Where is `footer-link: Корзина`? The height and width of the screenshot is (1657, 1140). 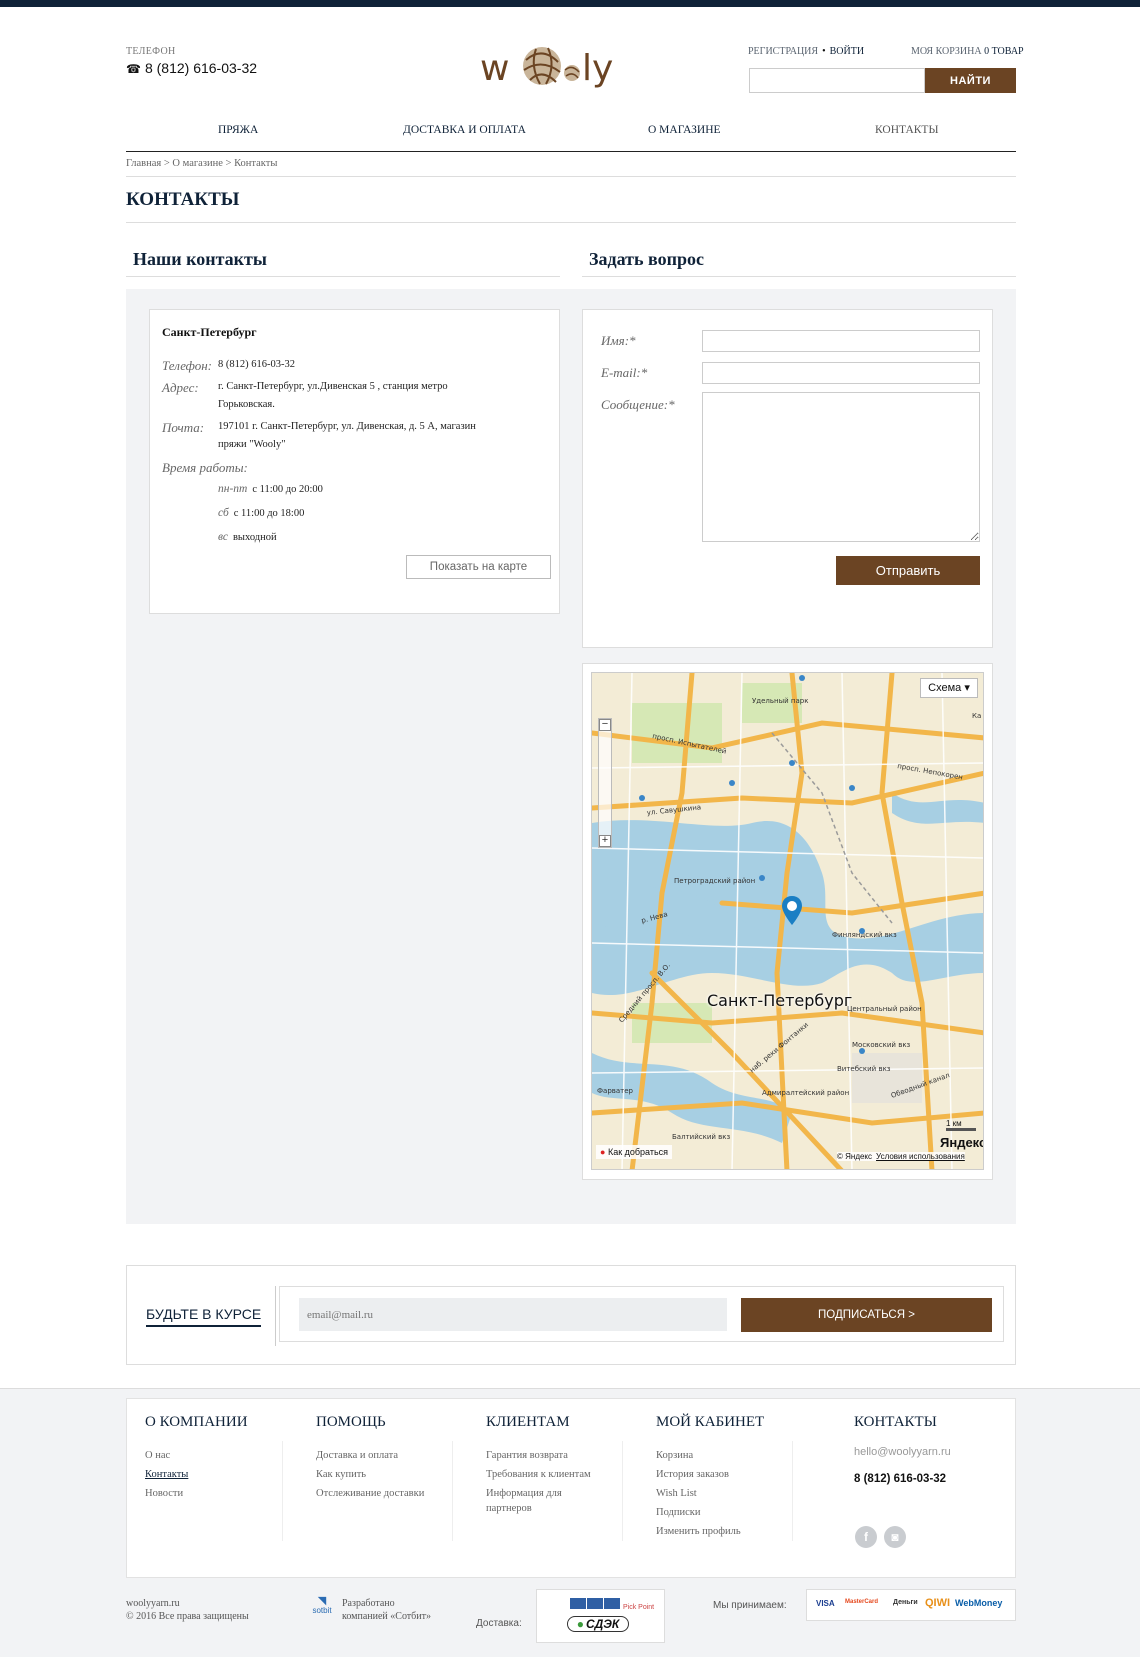 footer-link: Корзина is located at coordinates (710, 1455).